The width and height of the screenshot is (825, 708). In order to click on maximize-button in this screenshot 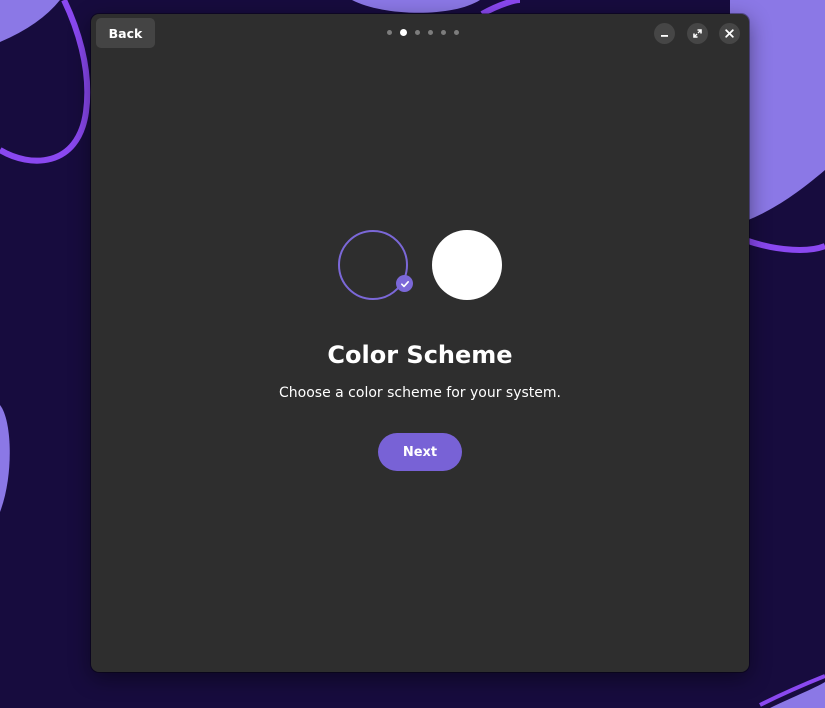, I will do `click(697, 33)`.